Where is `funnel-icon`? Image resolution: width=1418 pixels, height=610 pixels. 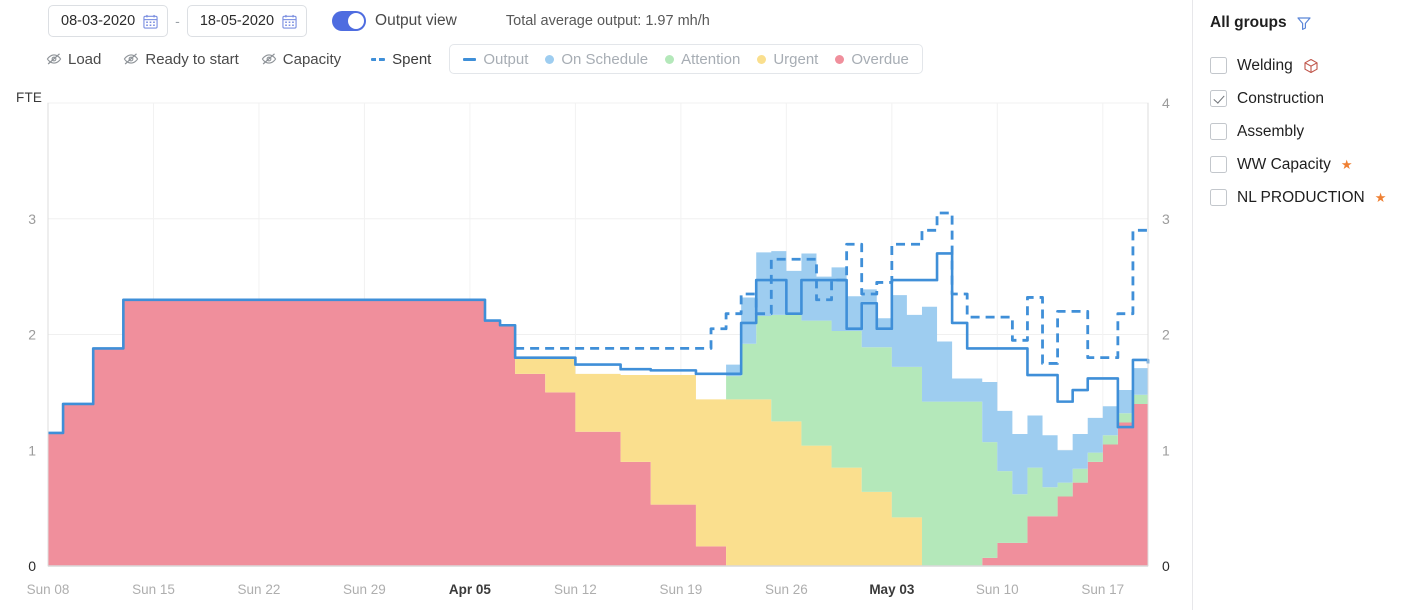 funnel-icon is located at coordinates (1304, 23).